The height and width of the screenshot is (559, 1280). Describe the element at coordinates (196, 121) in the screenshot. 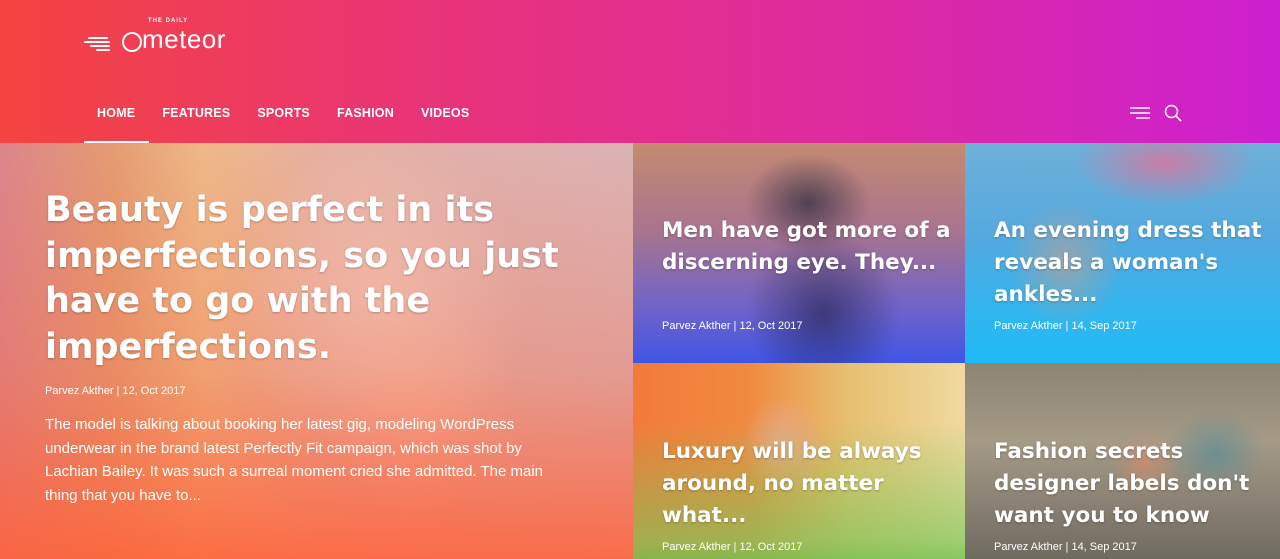

I see `nav-item-features: FEATURES` at that location.